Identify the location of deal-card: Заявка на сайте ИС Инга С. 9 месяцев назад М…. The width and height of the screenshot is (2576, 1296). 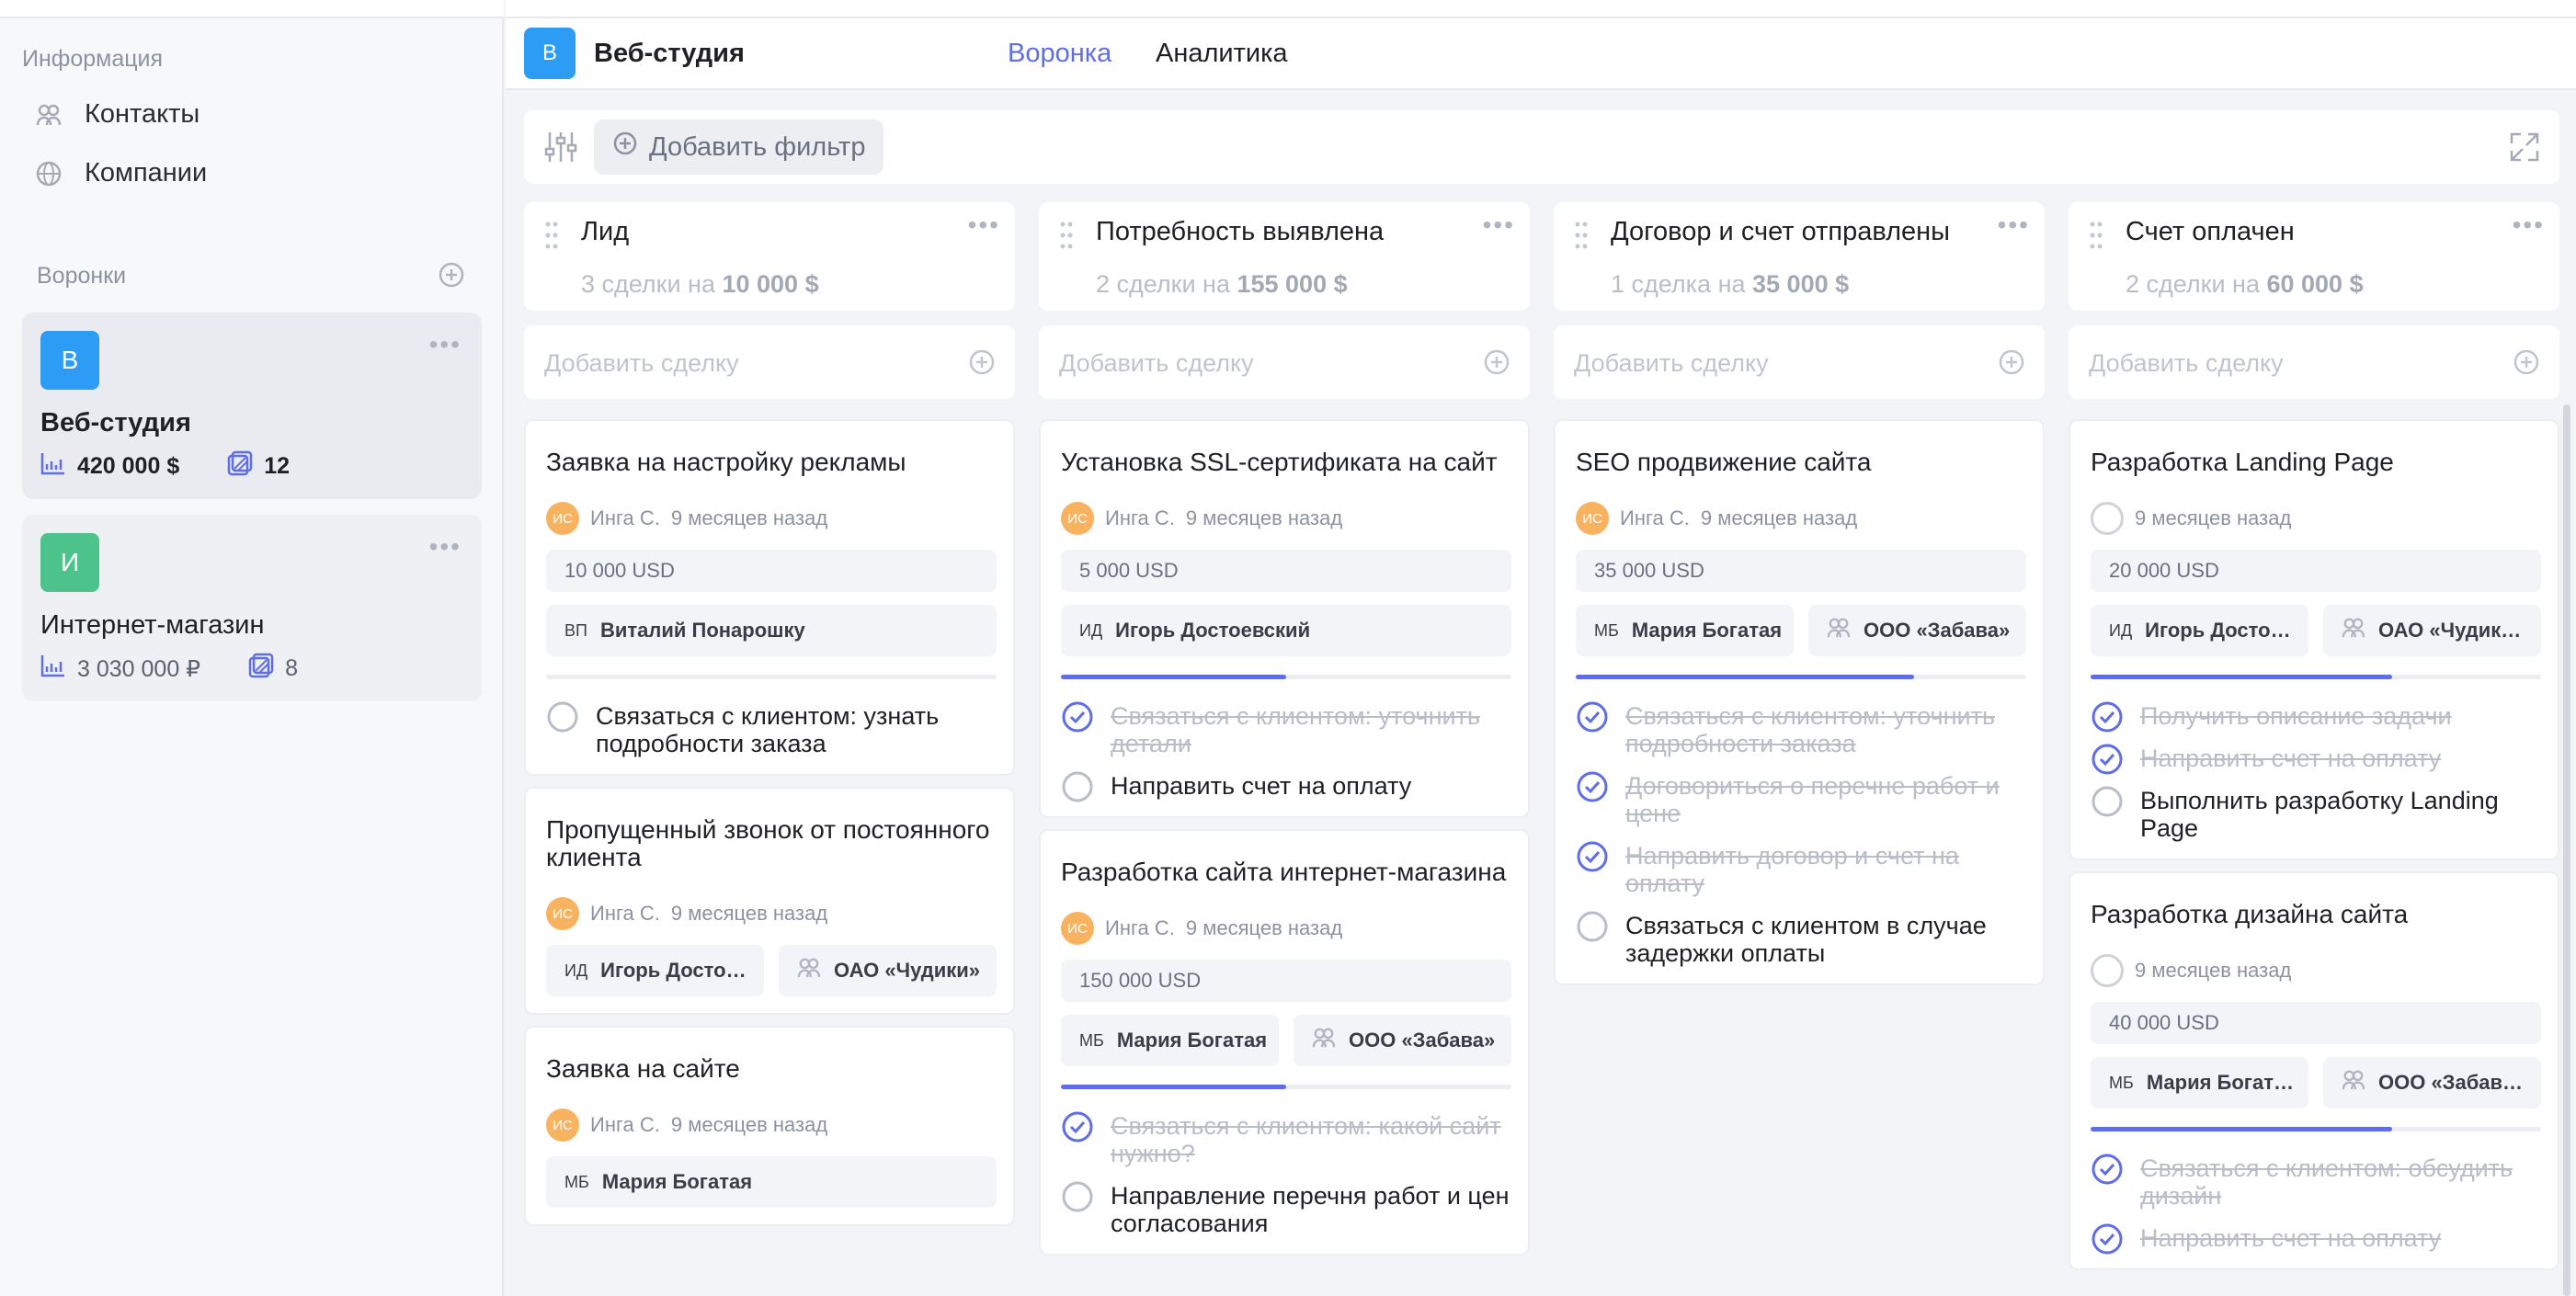
(769, 1126).